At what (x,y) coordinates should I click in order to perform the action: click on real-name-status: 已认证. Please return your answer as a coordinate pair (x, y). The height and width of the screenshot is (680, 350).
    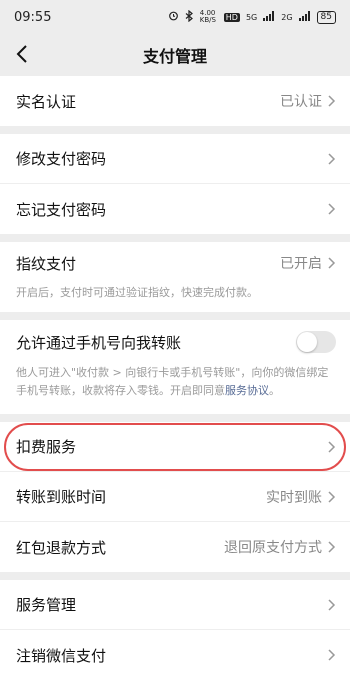
    Looking at the image, I should click on (301, 102).